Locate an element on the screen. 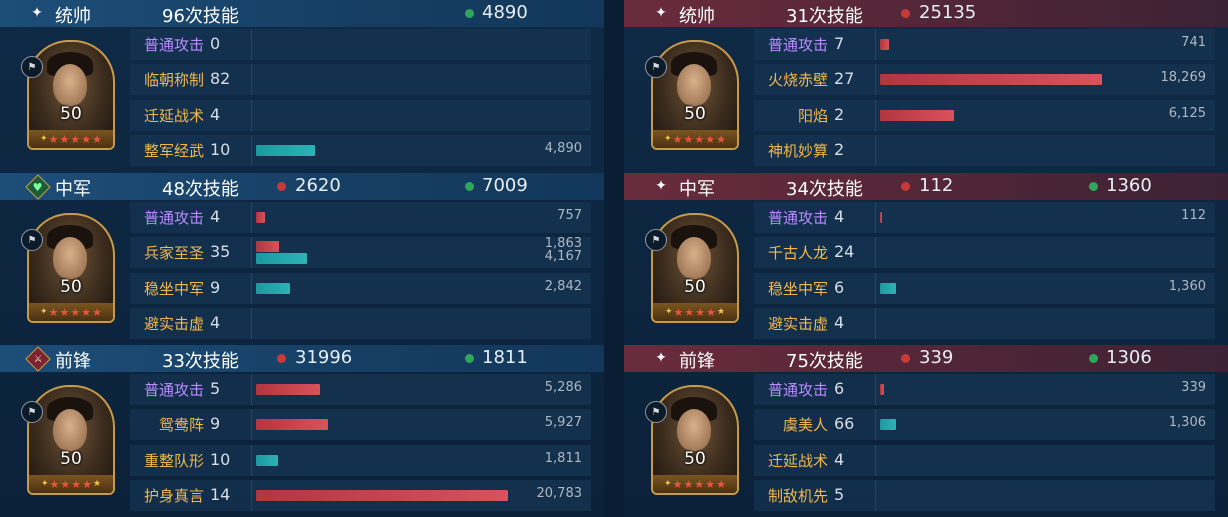 The width and height of the screenshot is (1228, 517). skill-row: 重整队形 10 1,811 is located at coordinates (360, 461).